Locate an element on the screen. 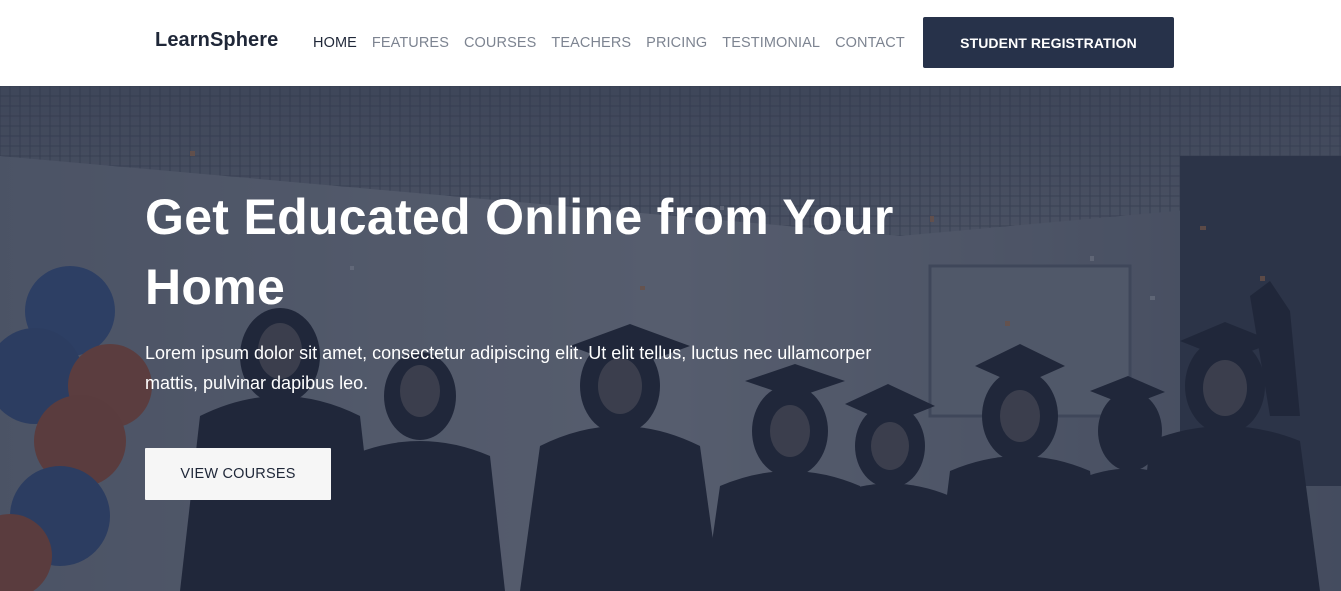 The image size is (1341, 591). nav-item-courses: COURSES is located at coordinates (500, 43).